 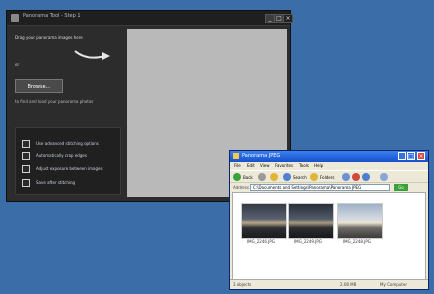 What do you see at coordinates (366, 177) in the screenshot?
I see `undo-icon` at bounding box center [366, 177].